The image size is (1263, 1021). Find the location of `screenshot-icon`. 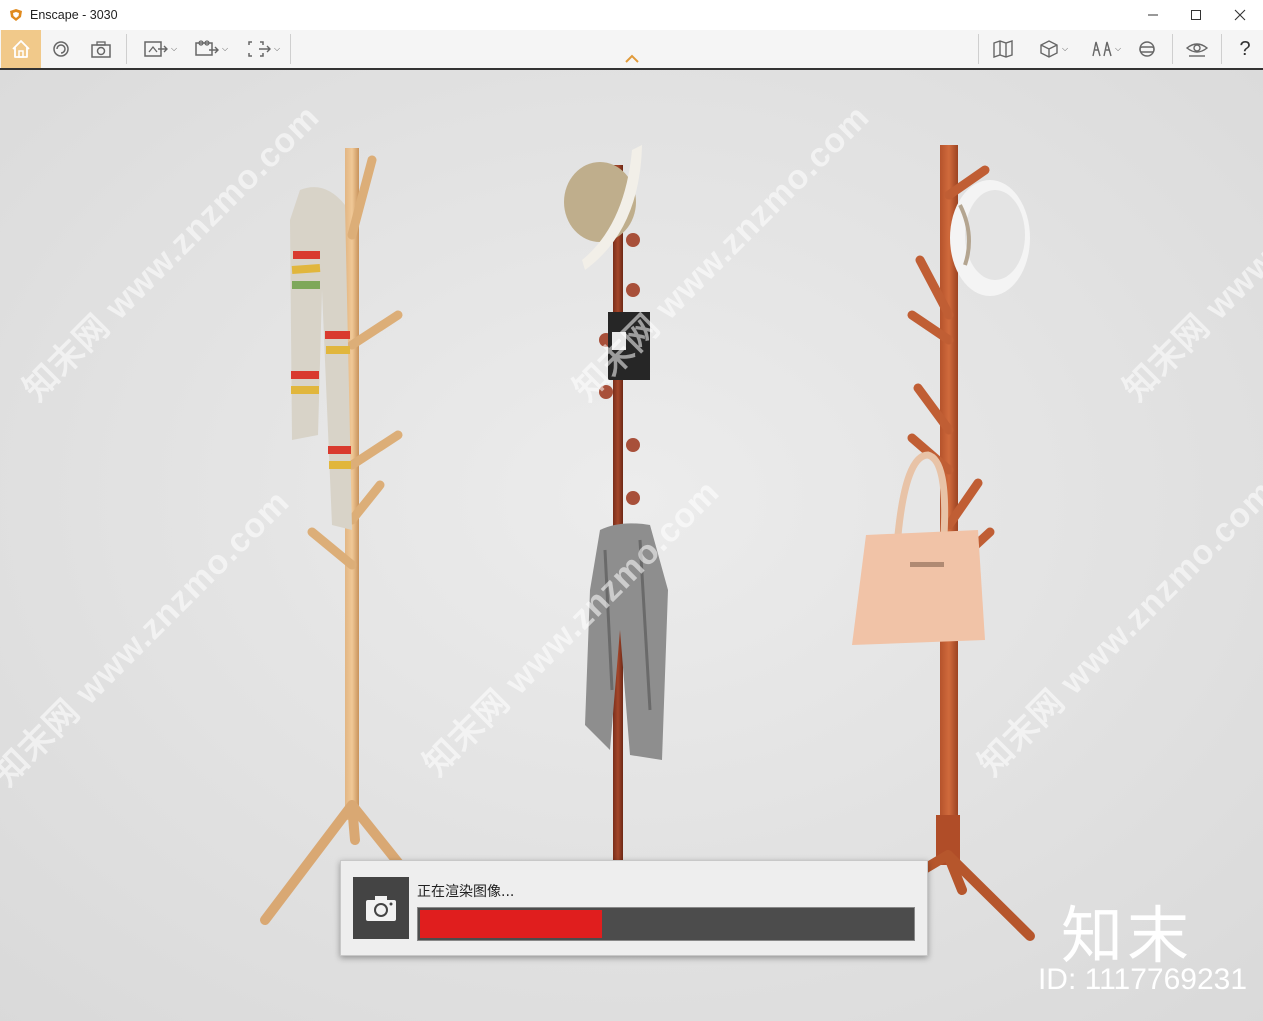

screenshot-icon is located at coordinates (101, 49).